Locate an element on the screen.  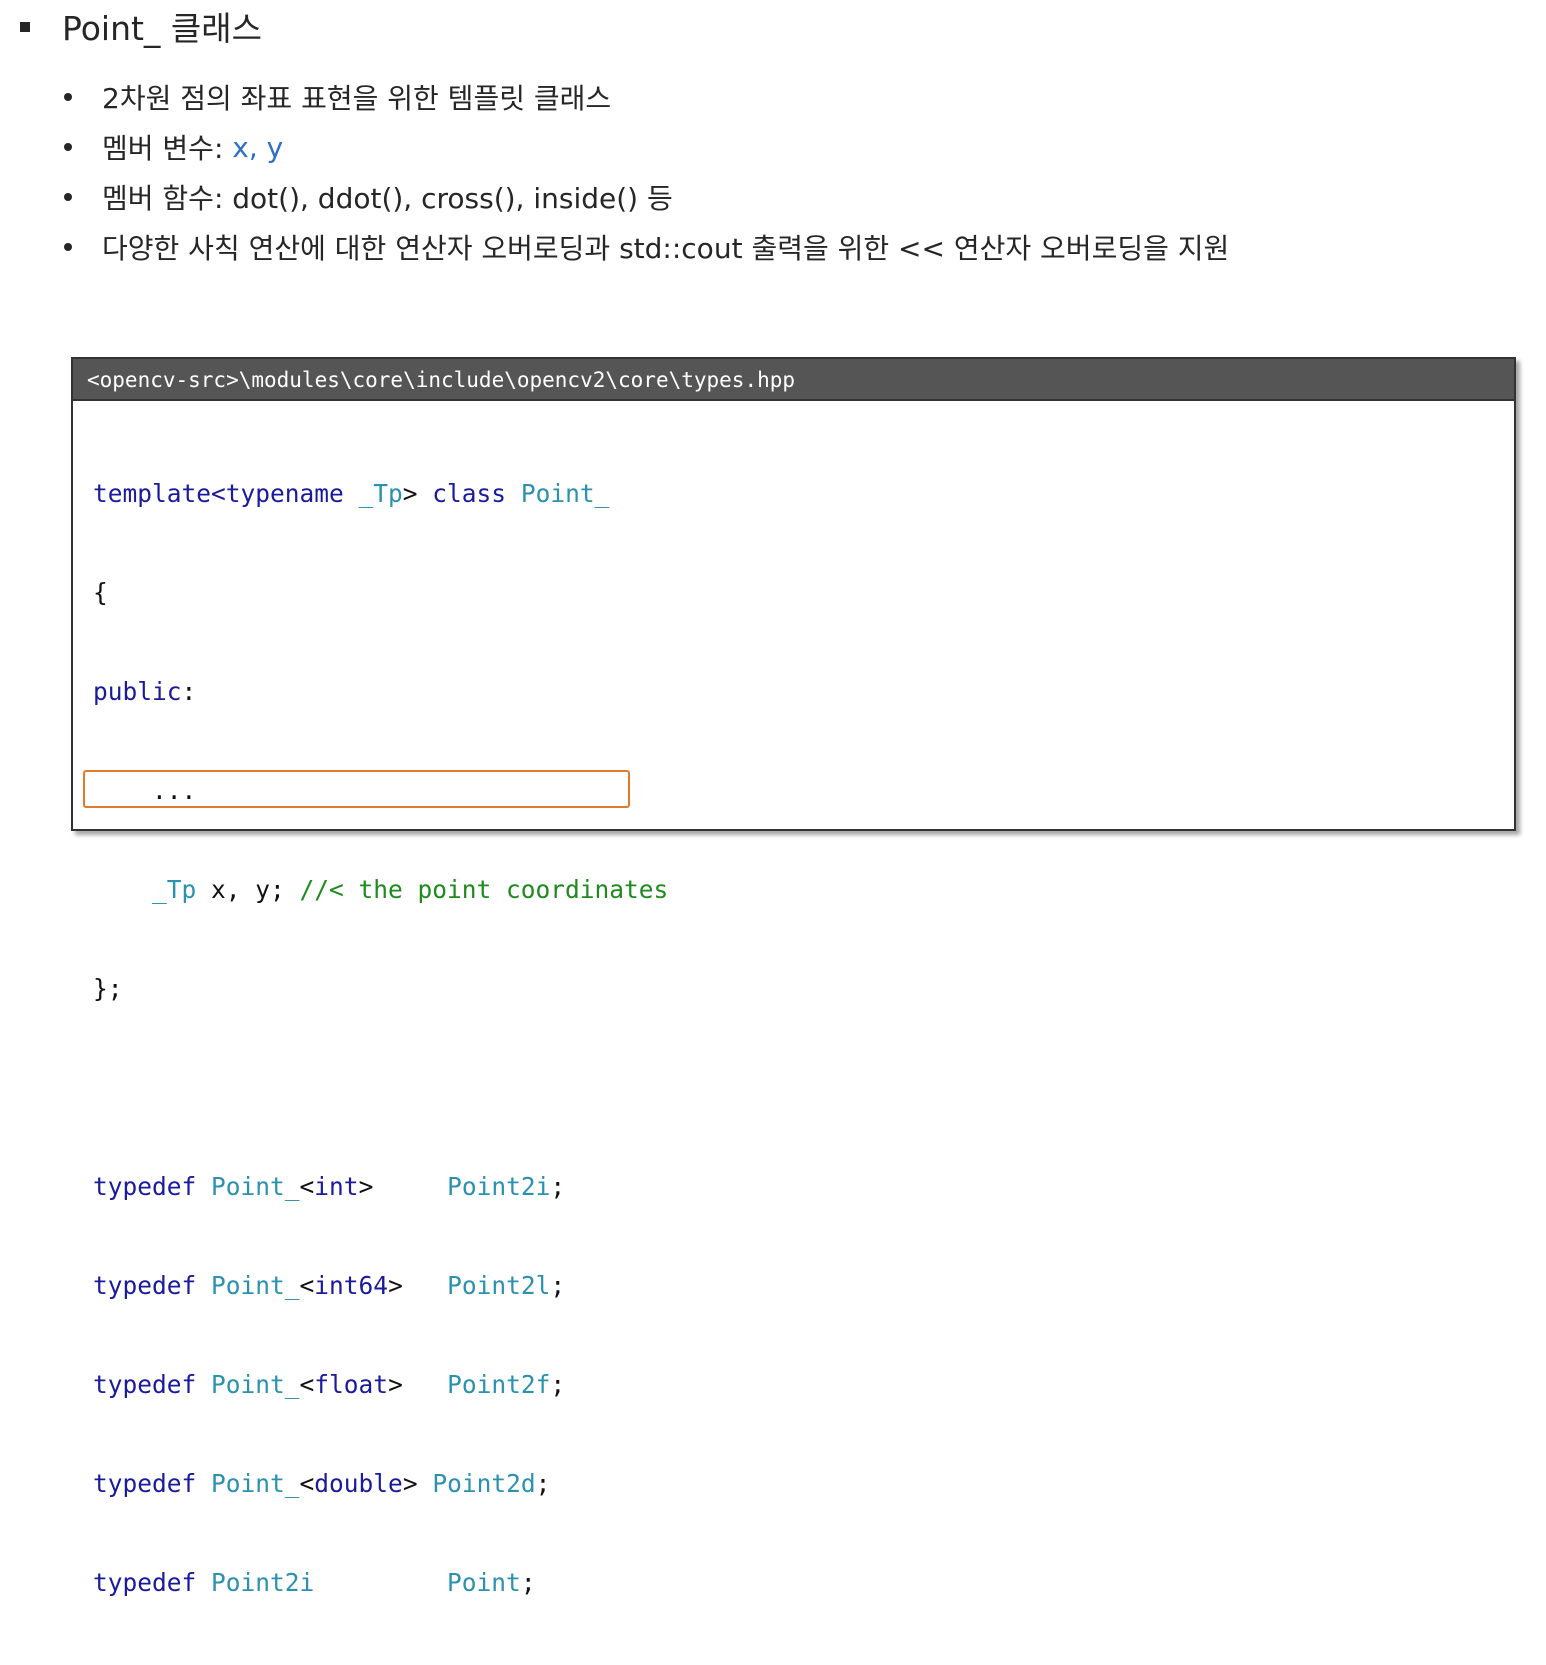
code-type: Point2l is located at coordinates (499, 1285).